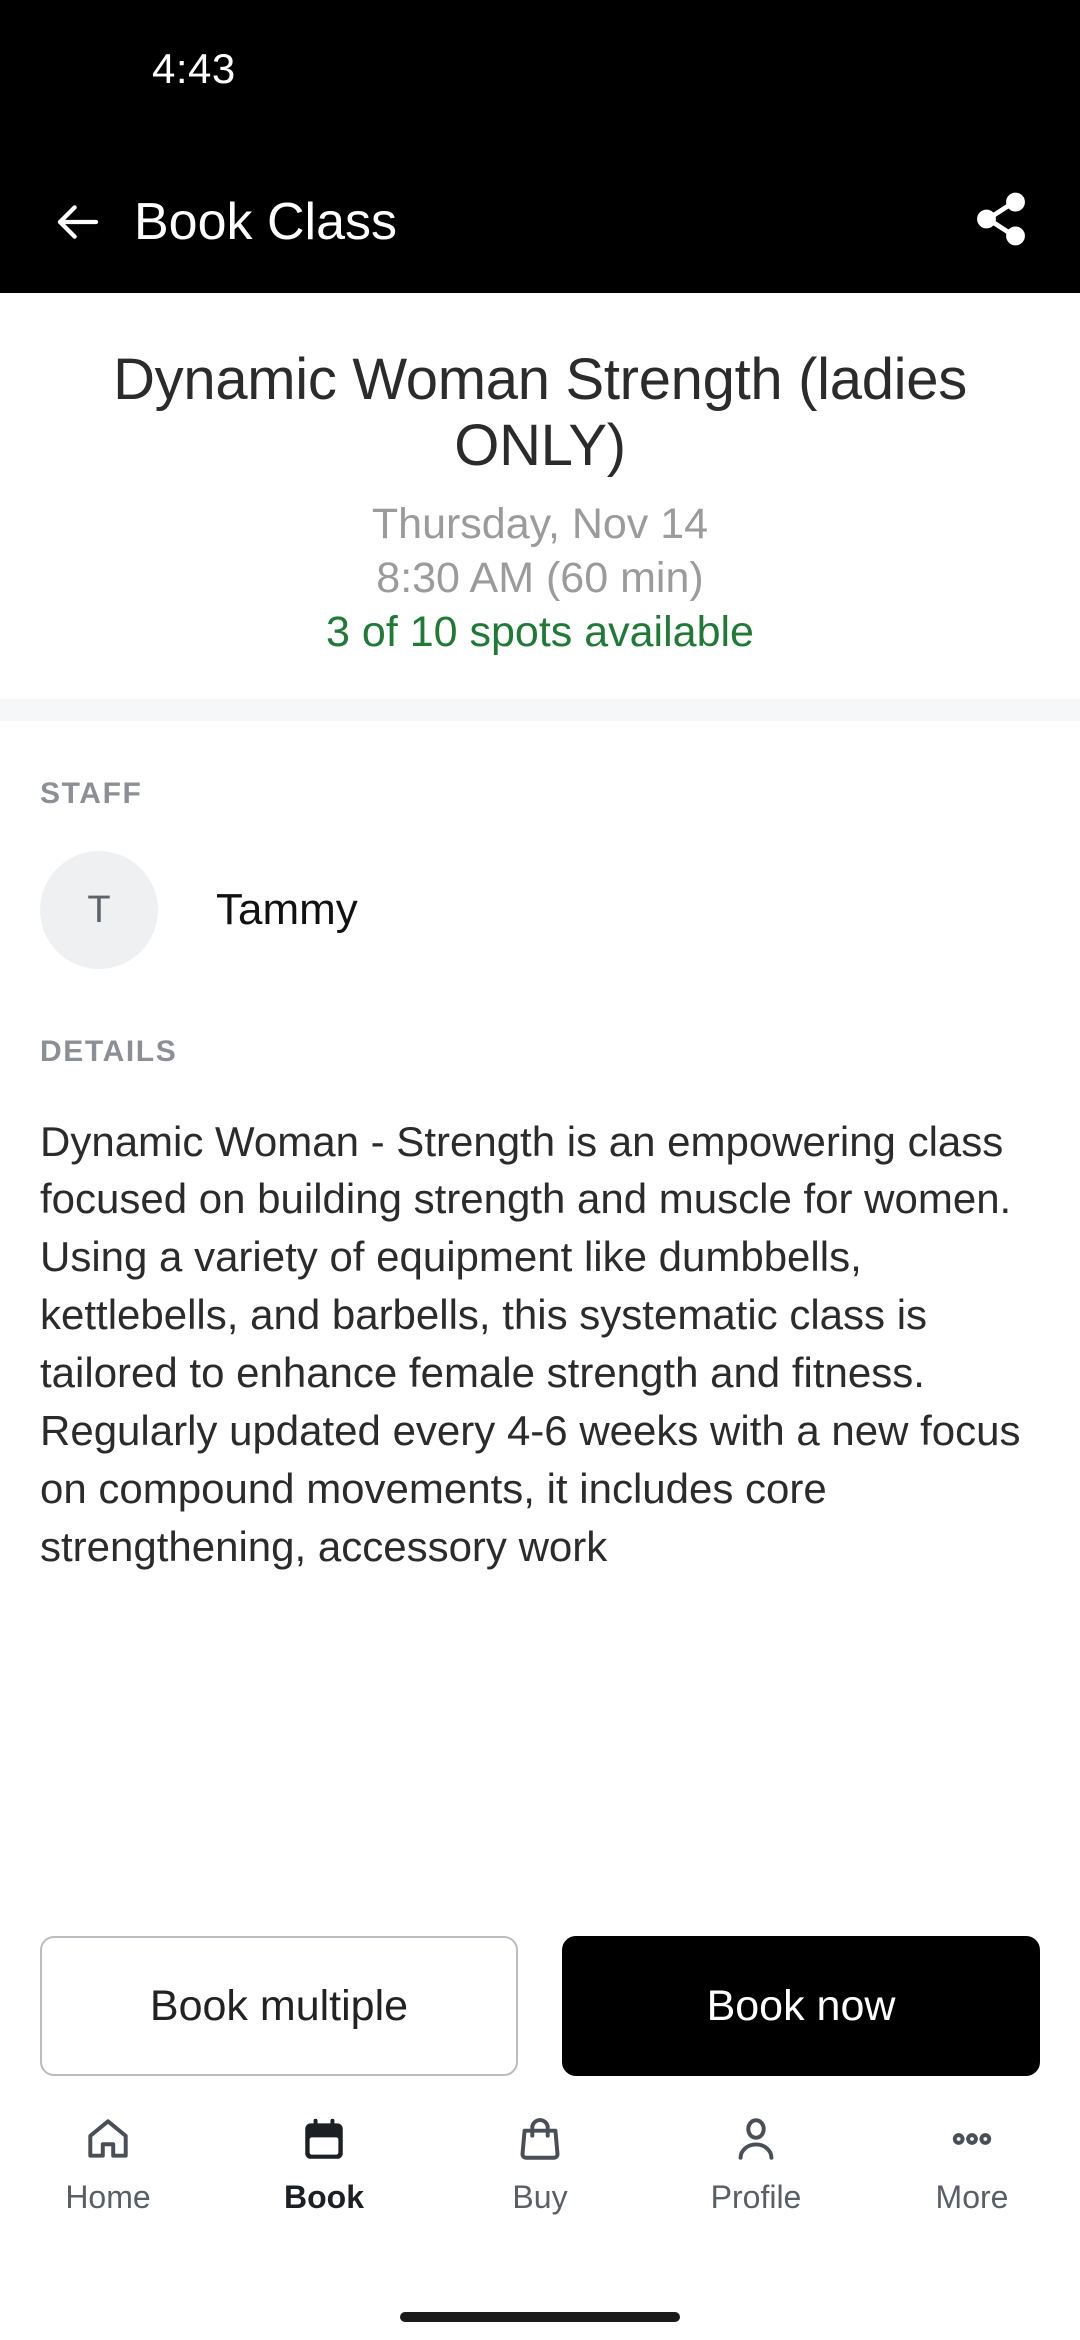 Image resolution: width=1080 pixels, height=2340 pixels. Describe the element at coordinates (324, 2139) in the screenshot. I see `calendar-icon` at that location.